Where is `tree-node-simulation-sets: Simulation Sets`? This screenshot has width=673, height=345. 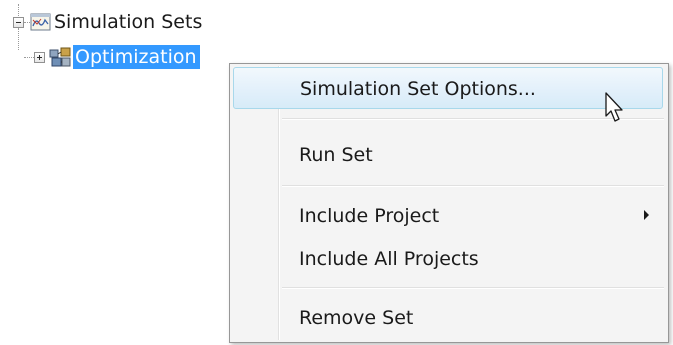
tree-node-simulation-sets: Simulation Sets is located at coordinates (128, 22).